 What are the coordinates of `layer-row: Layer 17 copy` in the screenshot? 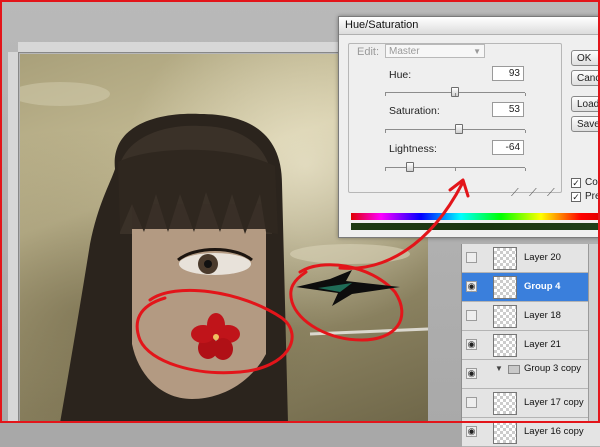 It's located at (531, 403).